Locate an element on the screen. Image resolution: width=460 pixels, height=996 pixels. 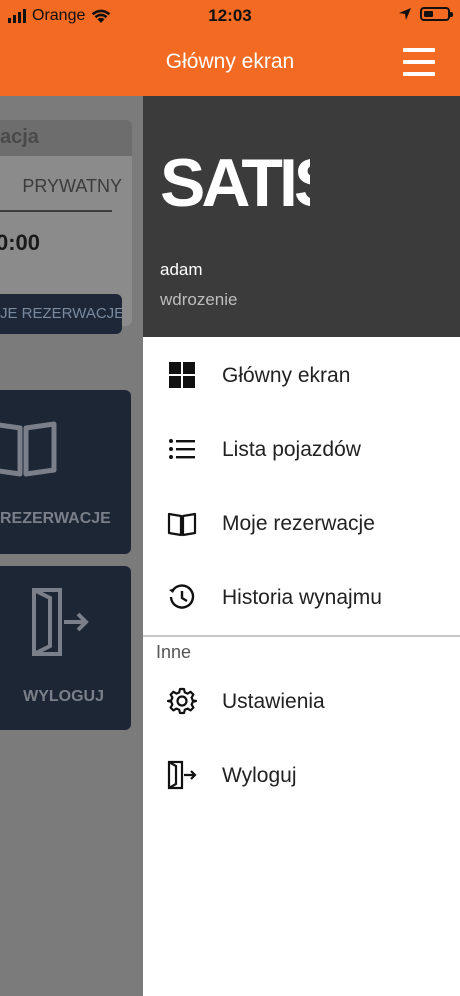
hamburger-menu-button is located at coordinates (419, 63).